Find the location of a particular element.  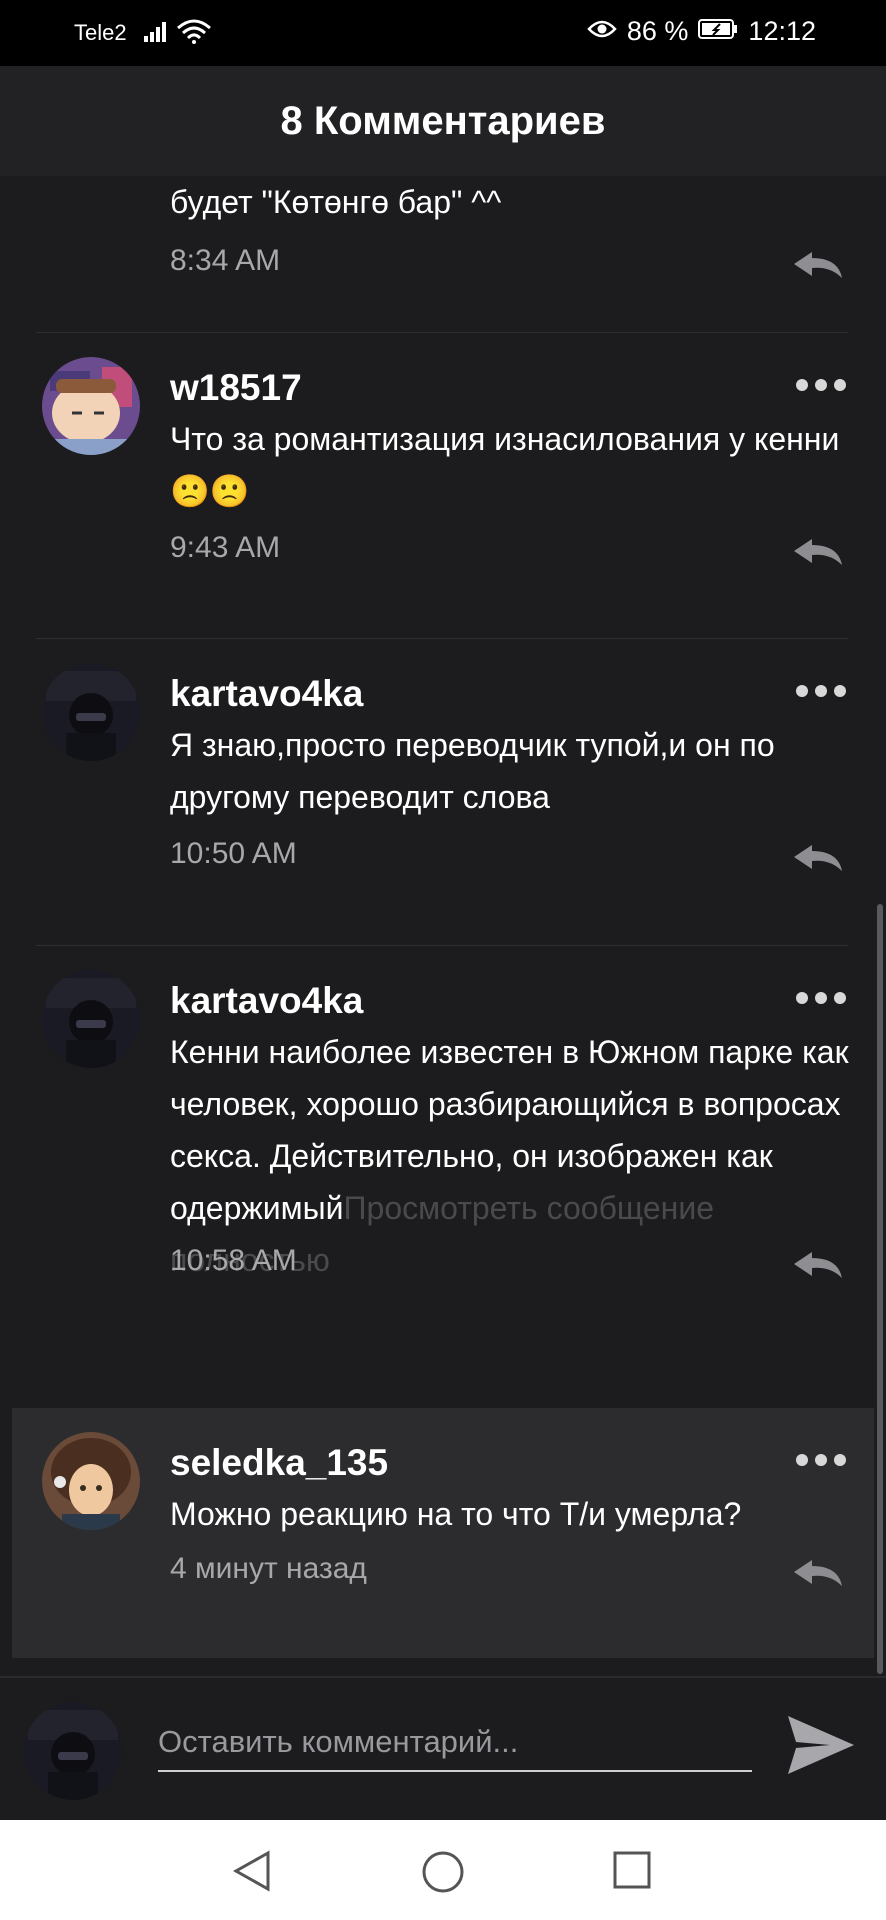

send-icon is located at coordinates (821, 1747).